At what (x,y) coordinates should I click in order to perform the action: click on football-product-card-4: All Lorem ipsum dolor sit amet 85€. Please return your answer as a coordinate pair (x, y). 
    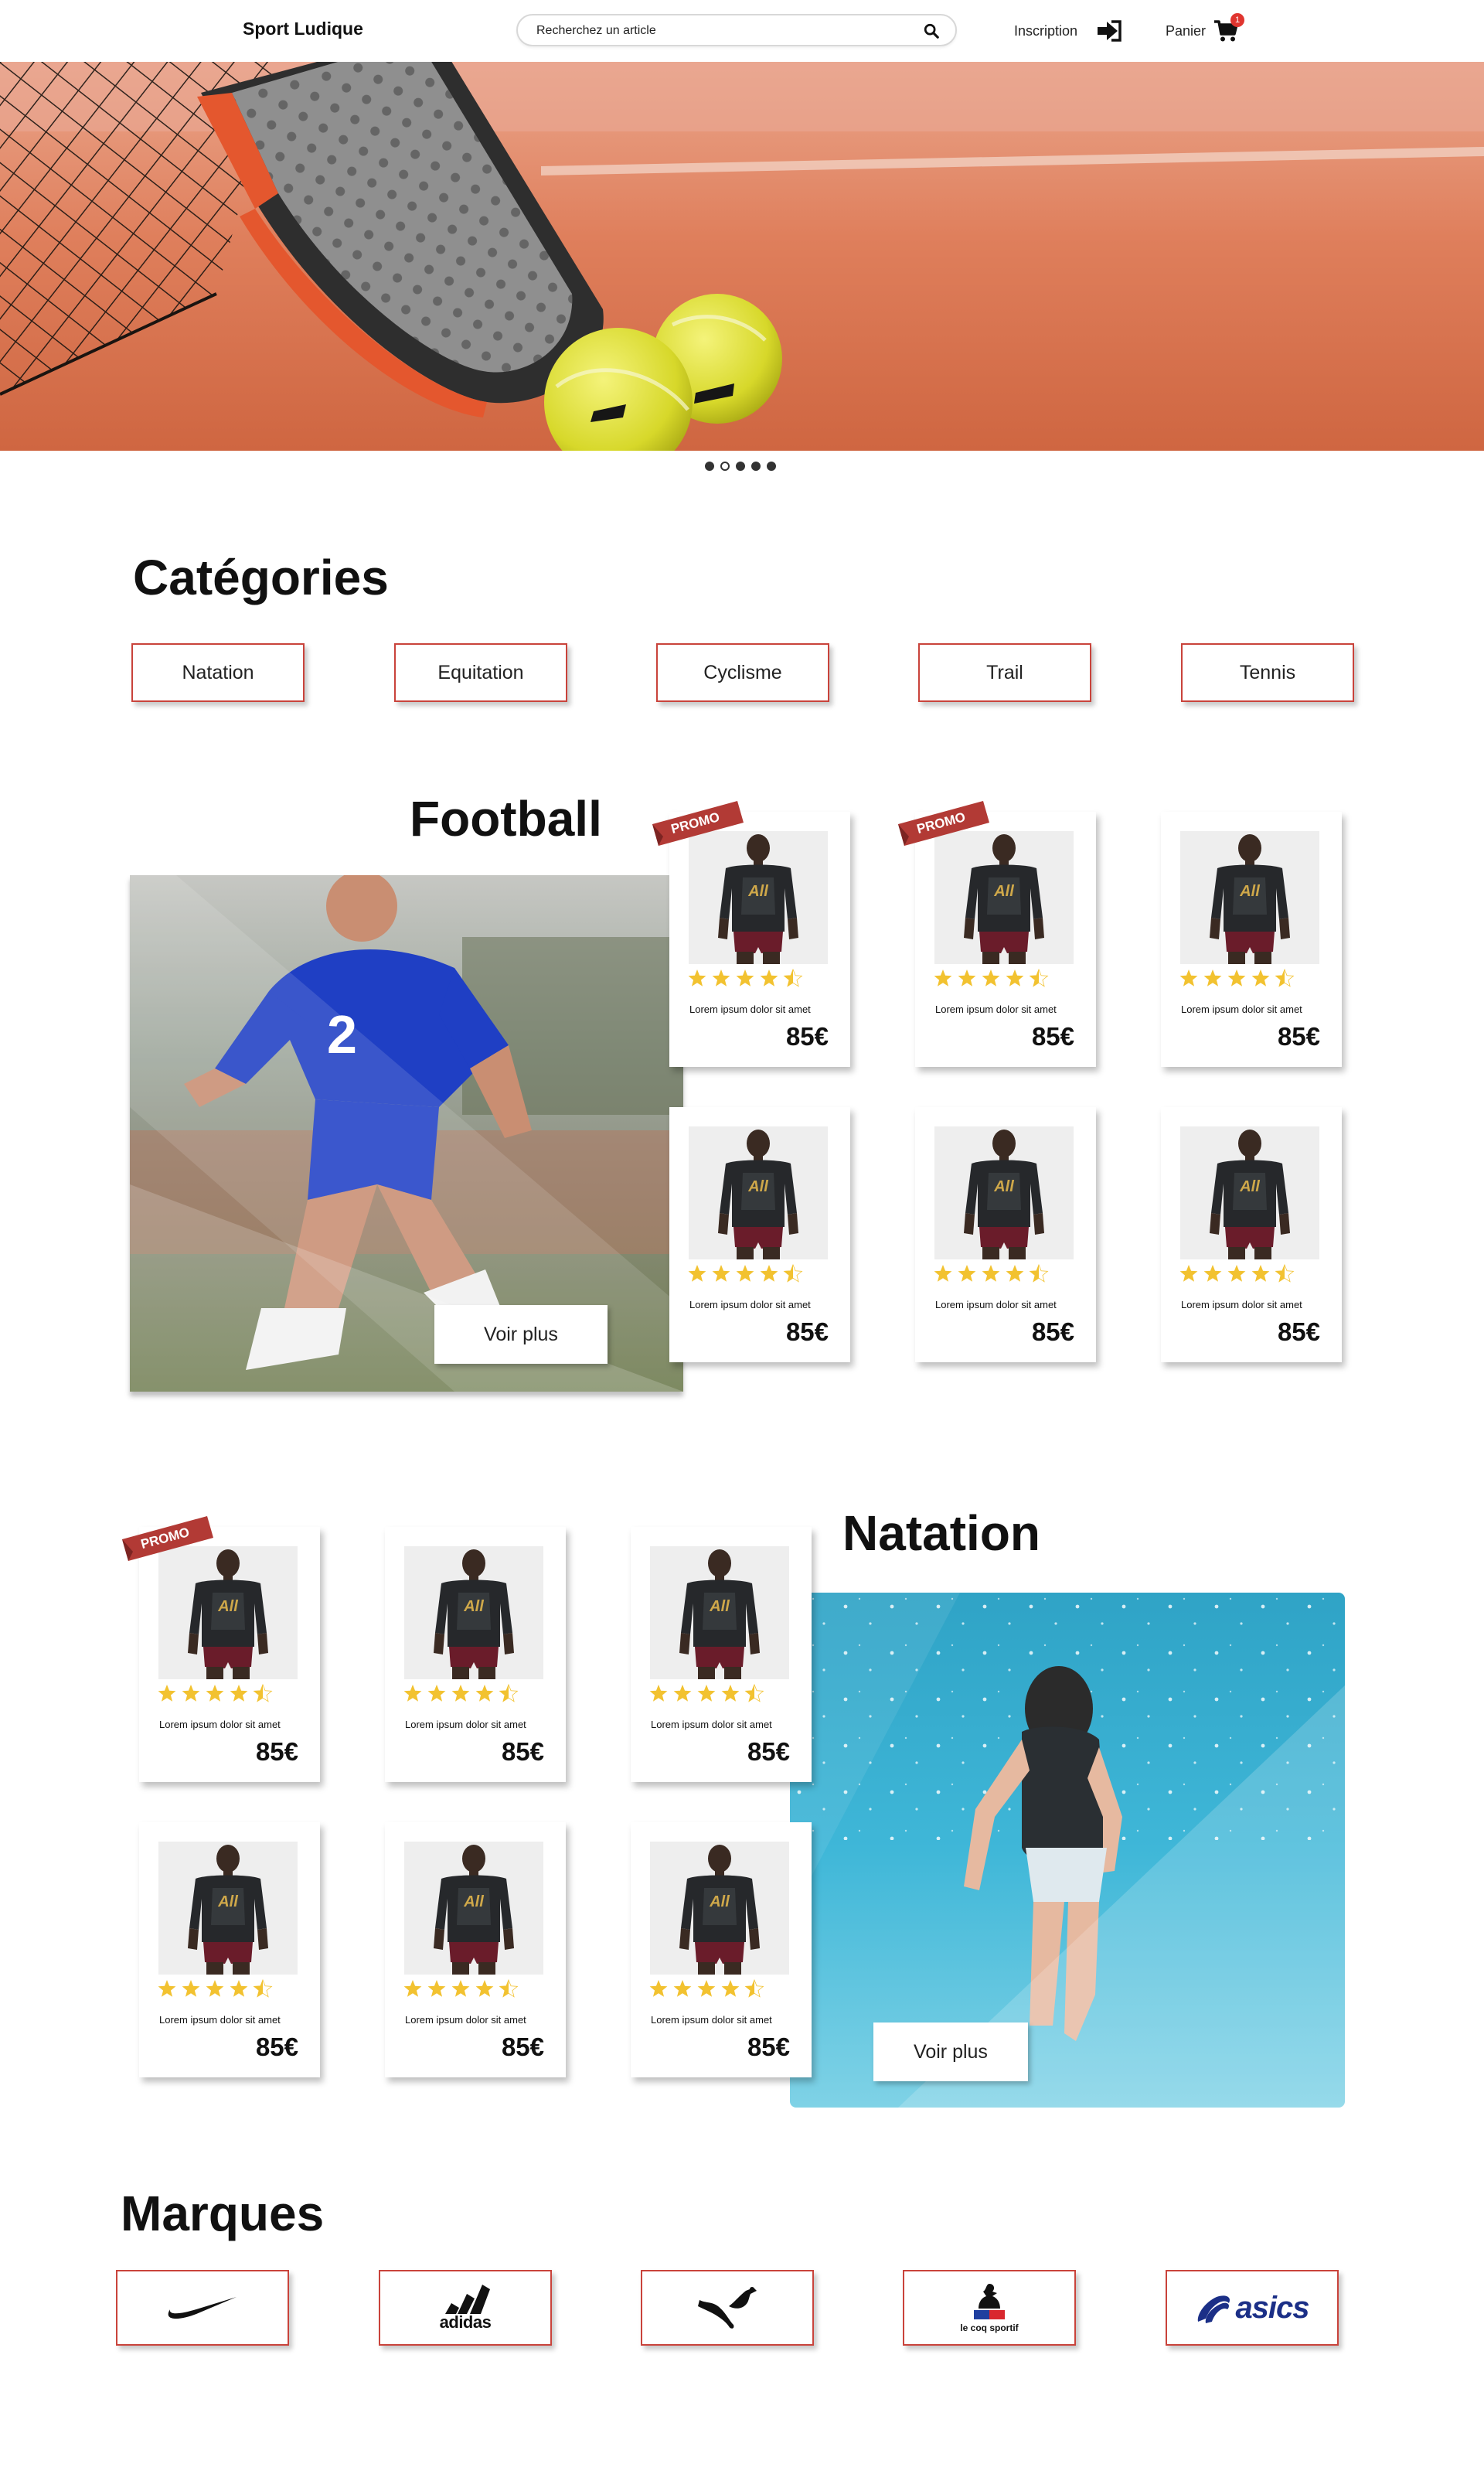
    Looking at the image, I should click on (759, 1234).